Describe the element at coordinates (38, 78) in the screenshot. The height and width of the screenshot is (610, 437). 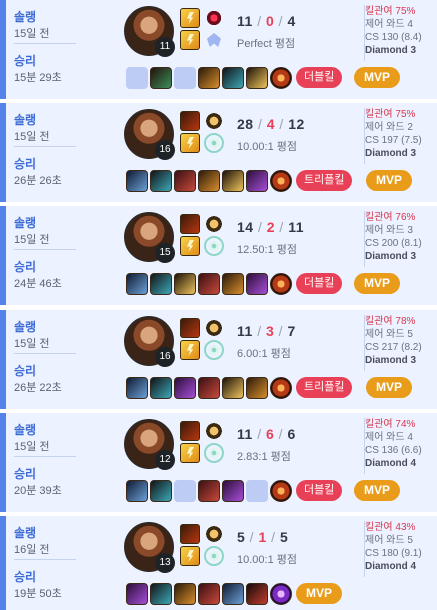
I see `match-duration: 15분 29초` at that location.